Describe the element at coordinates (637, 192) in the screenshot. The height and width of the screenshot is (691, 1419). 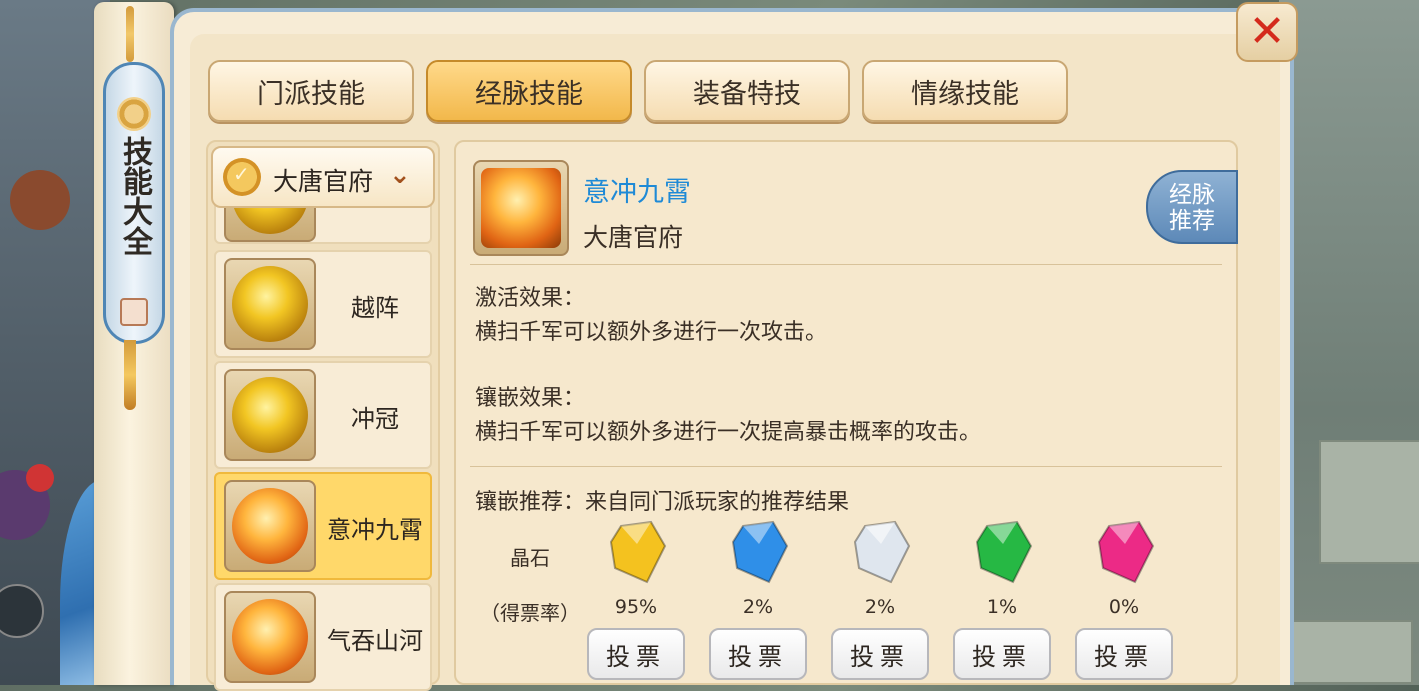
I see `skill-title: 意冲九霄` at that location.